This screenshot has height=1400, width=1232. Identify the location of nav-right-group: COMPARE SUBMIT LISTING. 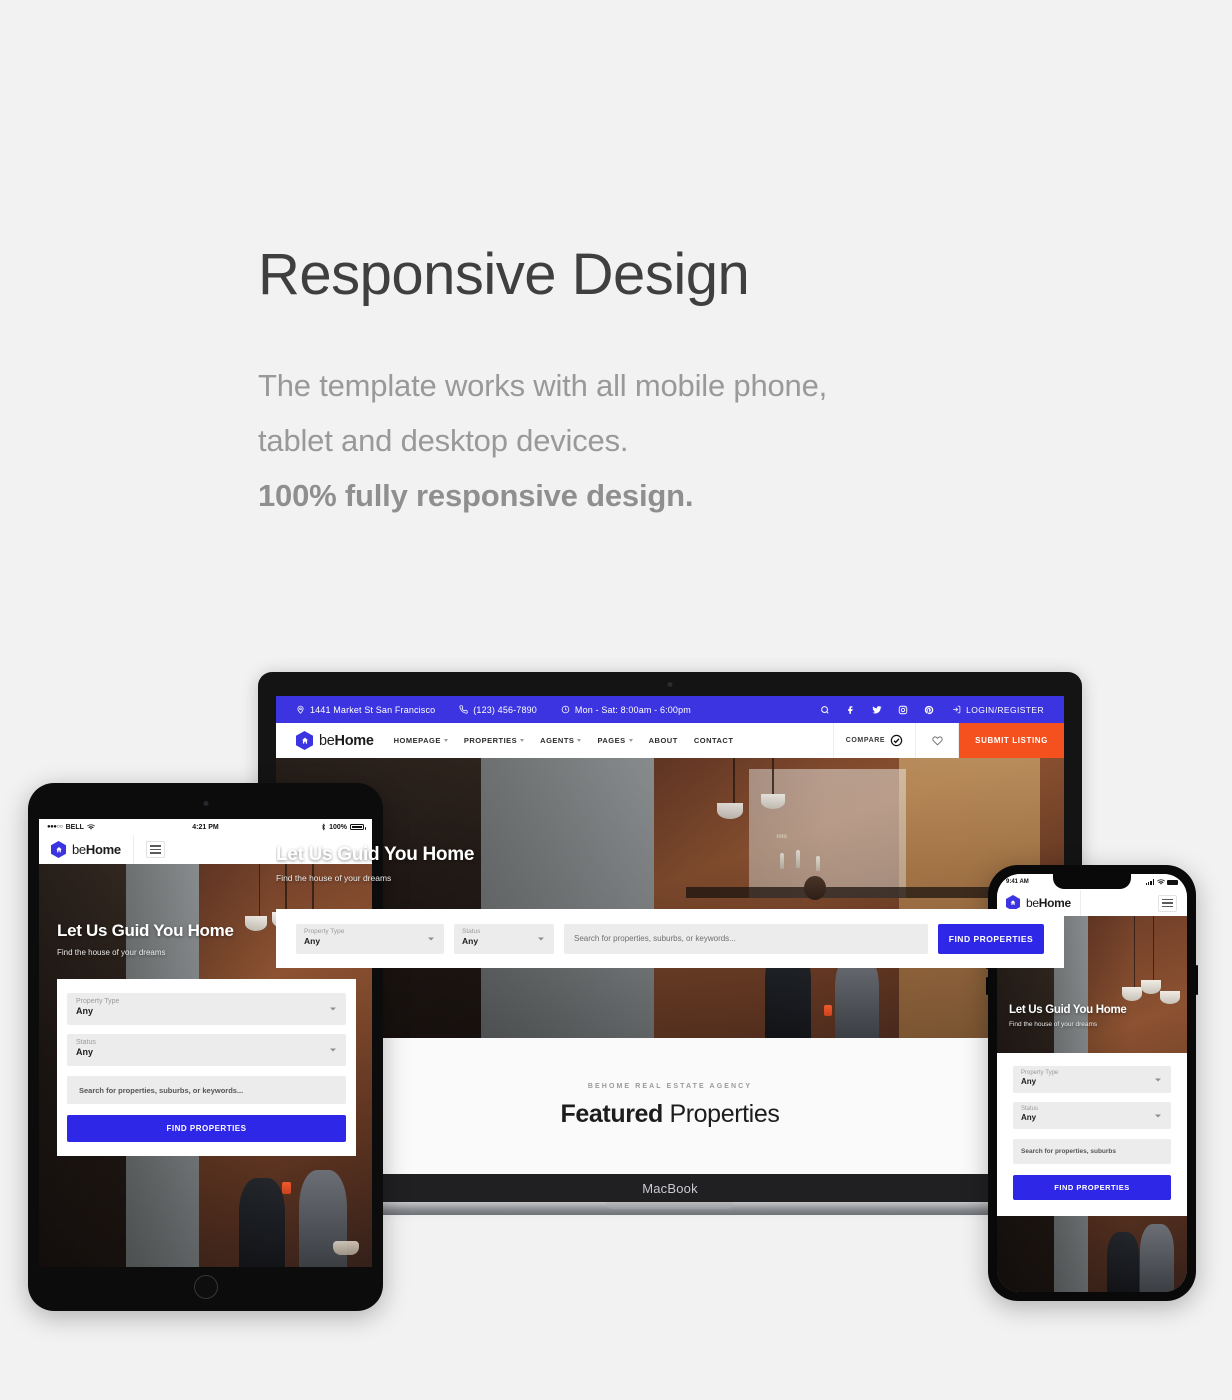
(948, 740).